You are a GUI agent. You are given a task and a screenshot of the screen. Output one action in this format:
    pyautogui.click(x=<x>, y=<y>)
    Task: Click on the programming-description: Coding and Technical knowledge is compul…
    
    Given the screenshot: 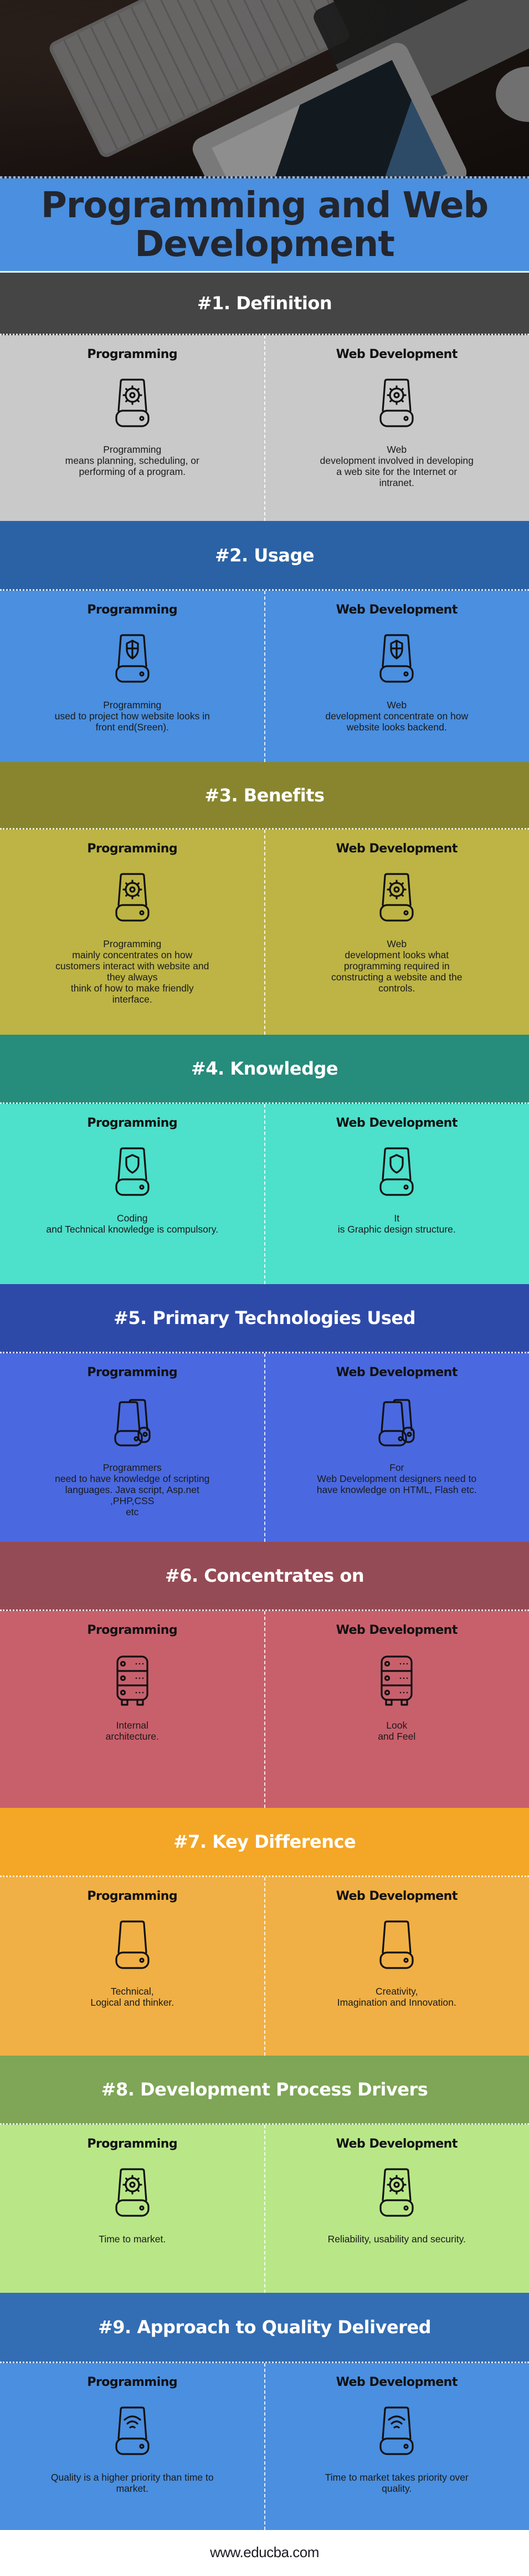 What is the action you would take?
    pyautogui.click(x=132, y=1224)
    